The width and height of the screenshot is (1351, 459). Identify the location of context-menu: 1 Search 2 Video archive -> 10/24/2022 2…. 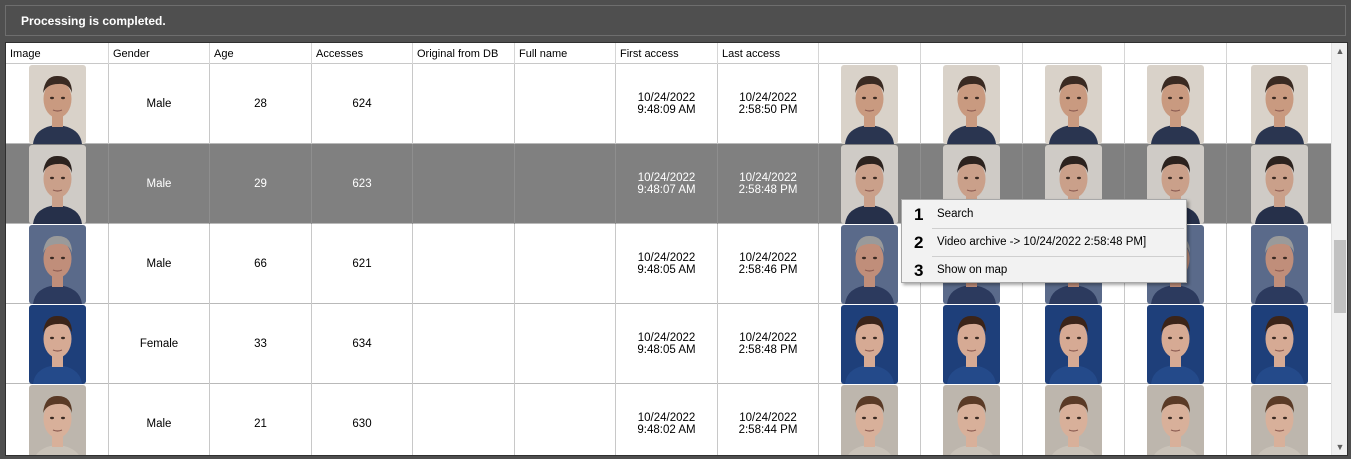
(1044, 241).